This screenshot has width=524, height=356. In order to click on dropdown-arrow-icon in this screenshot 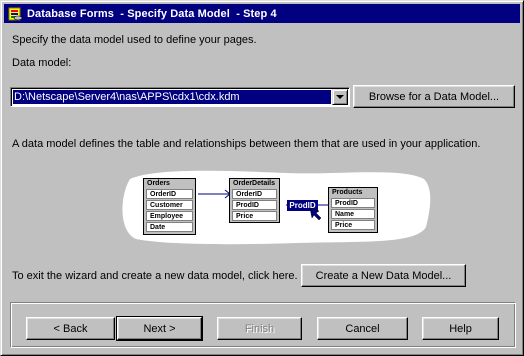, I will do `click(340, 97)`.